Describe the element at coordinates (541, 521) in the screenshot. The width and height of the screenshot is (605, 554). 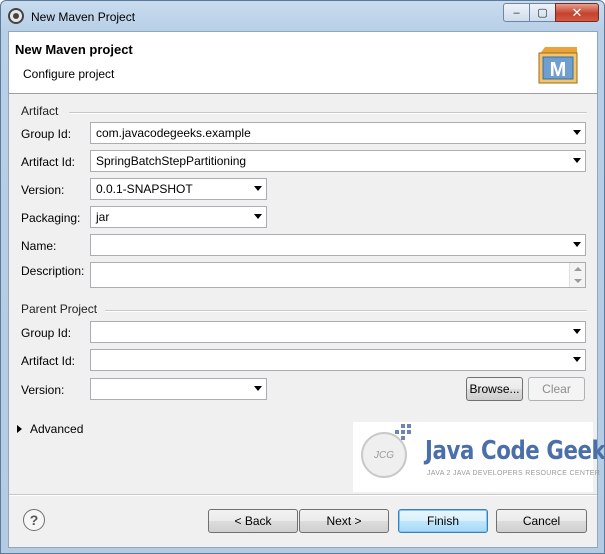
I see `cancel-button: Cancel` at that location.